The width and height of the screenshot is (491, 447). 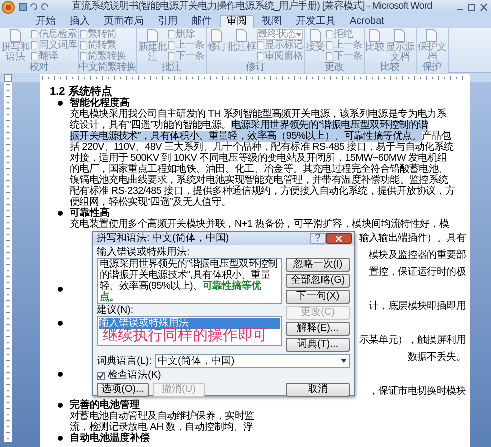 I want to click on ribbon-button: 繁转简, so click(x=103, y=34).